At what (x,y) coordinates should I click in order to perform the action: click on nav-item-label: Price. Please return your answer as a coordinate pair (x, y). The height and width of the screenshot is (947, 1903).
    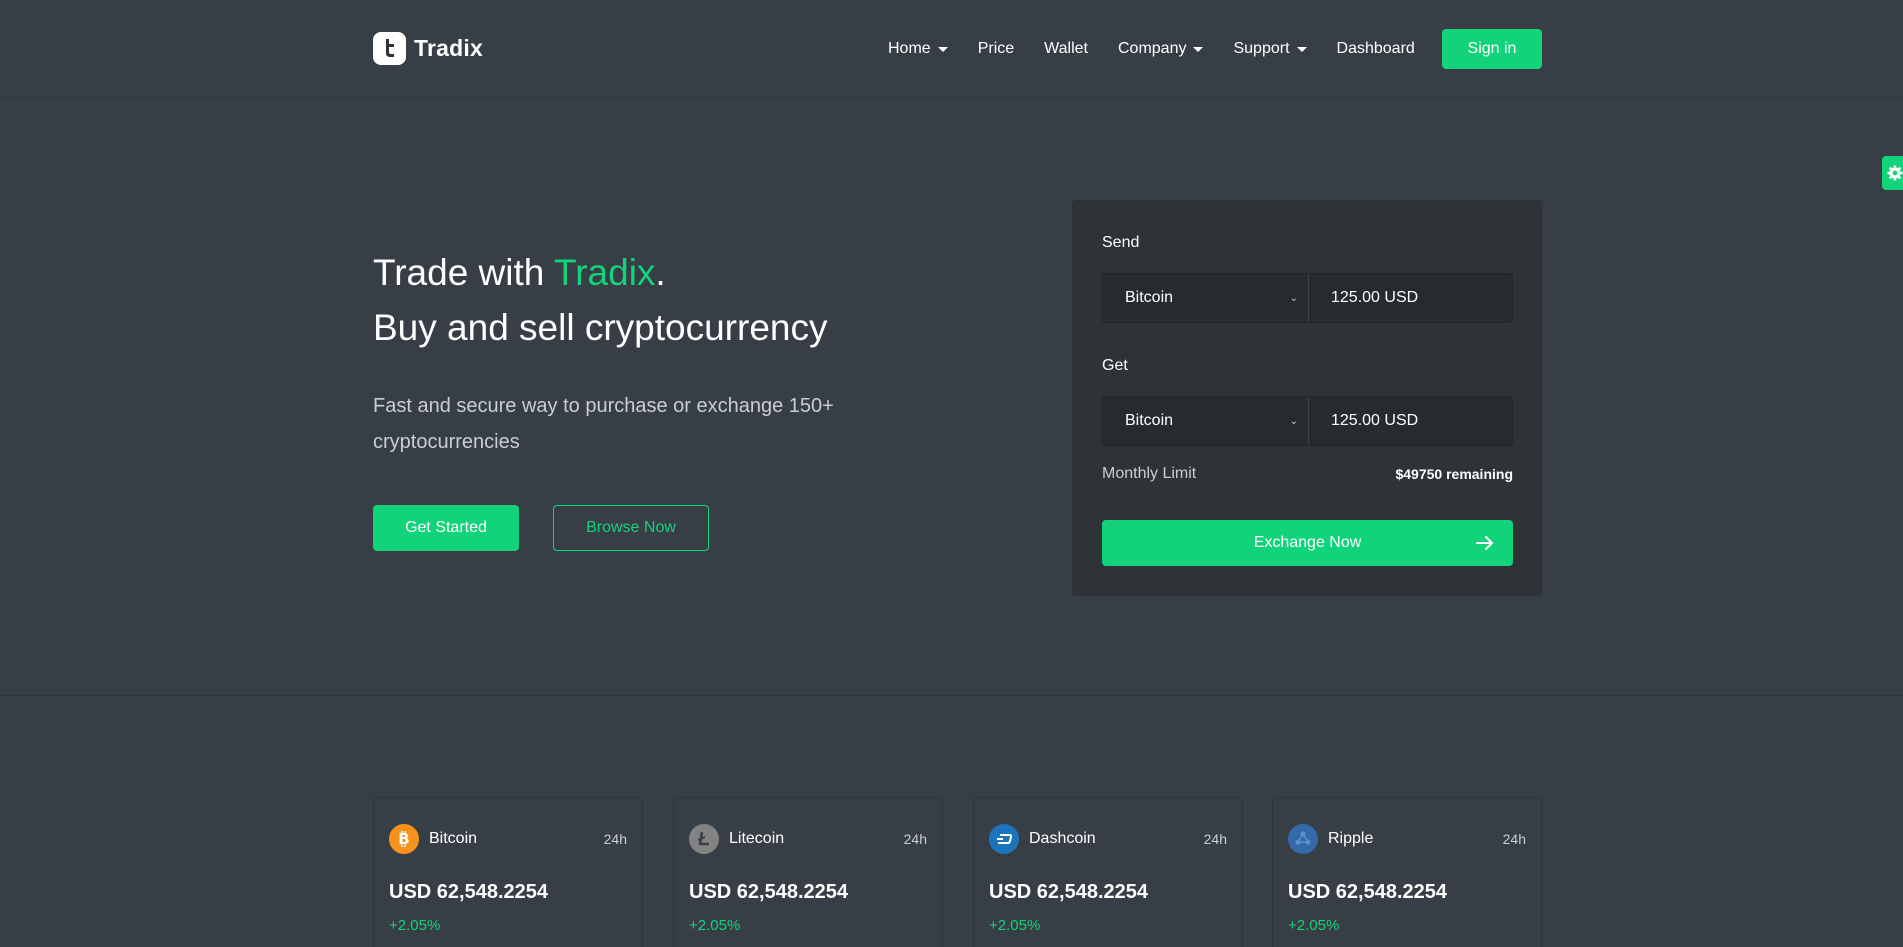
    Looking at the image, I should click on (996, 48).